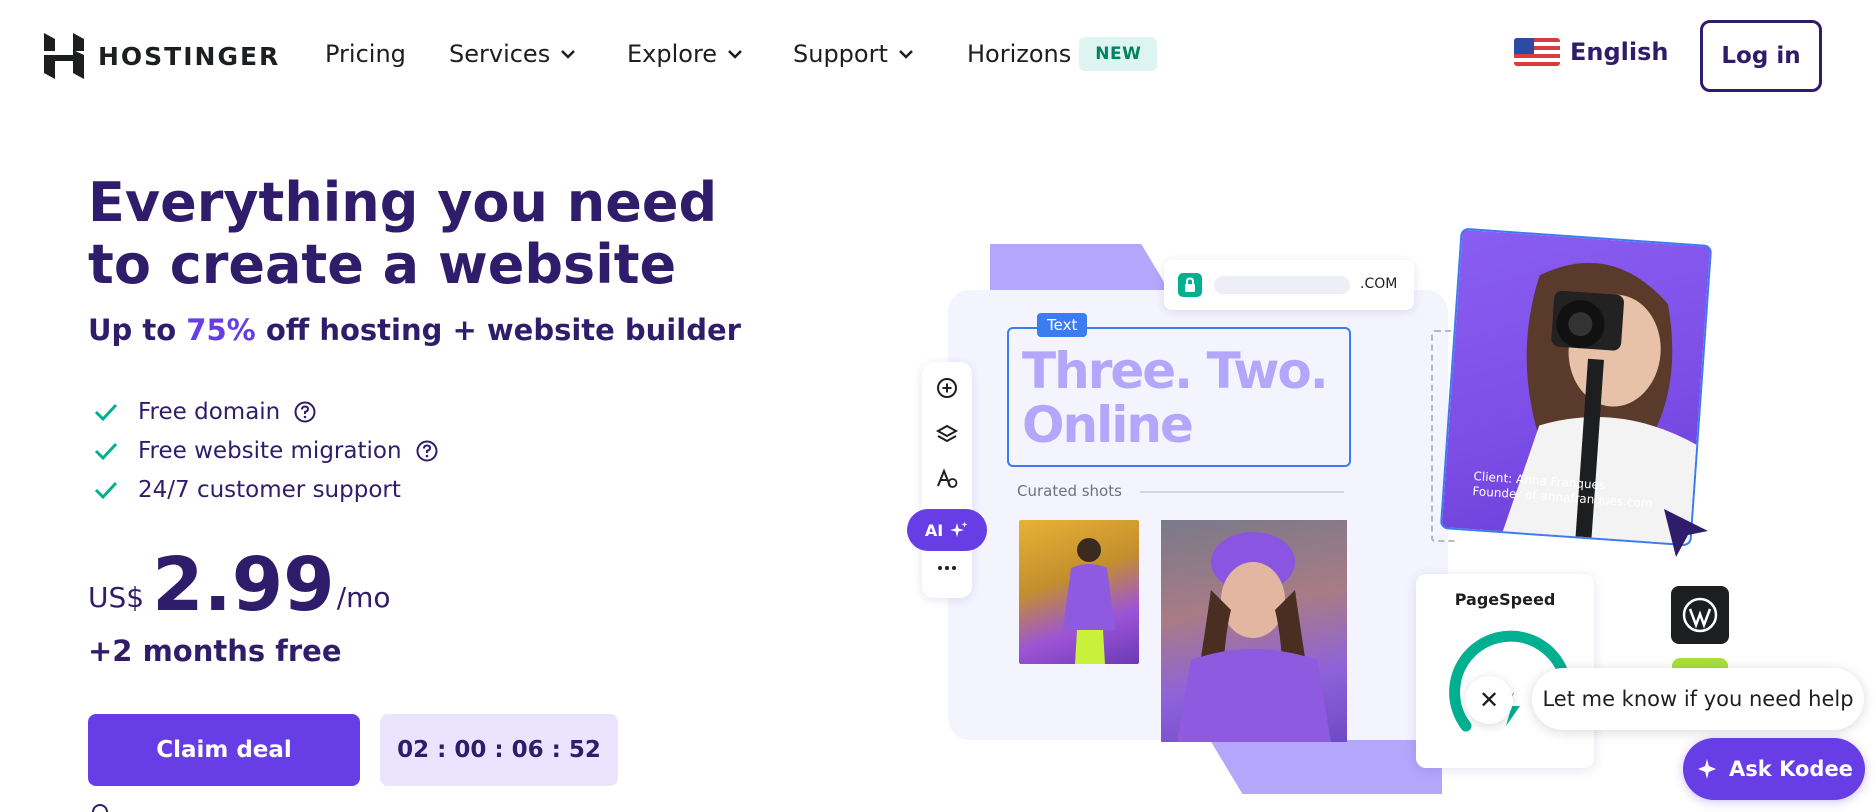 The height and width of the screenshot is (812, 1876). Describe the element at coordinates (947, 433) in the screenshot. I see `layers-icon` at that location.